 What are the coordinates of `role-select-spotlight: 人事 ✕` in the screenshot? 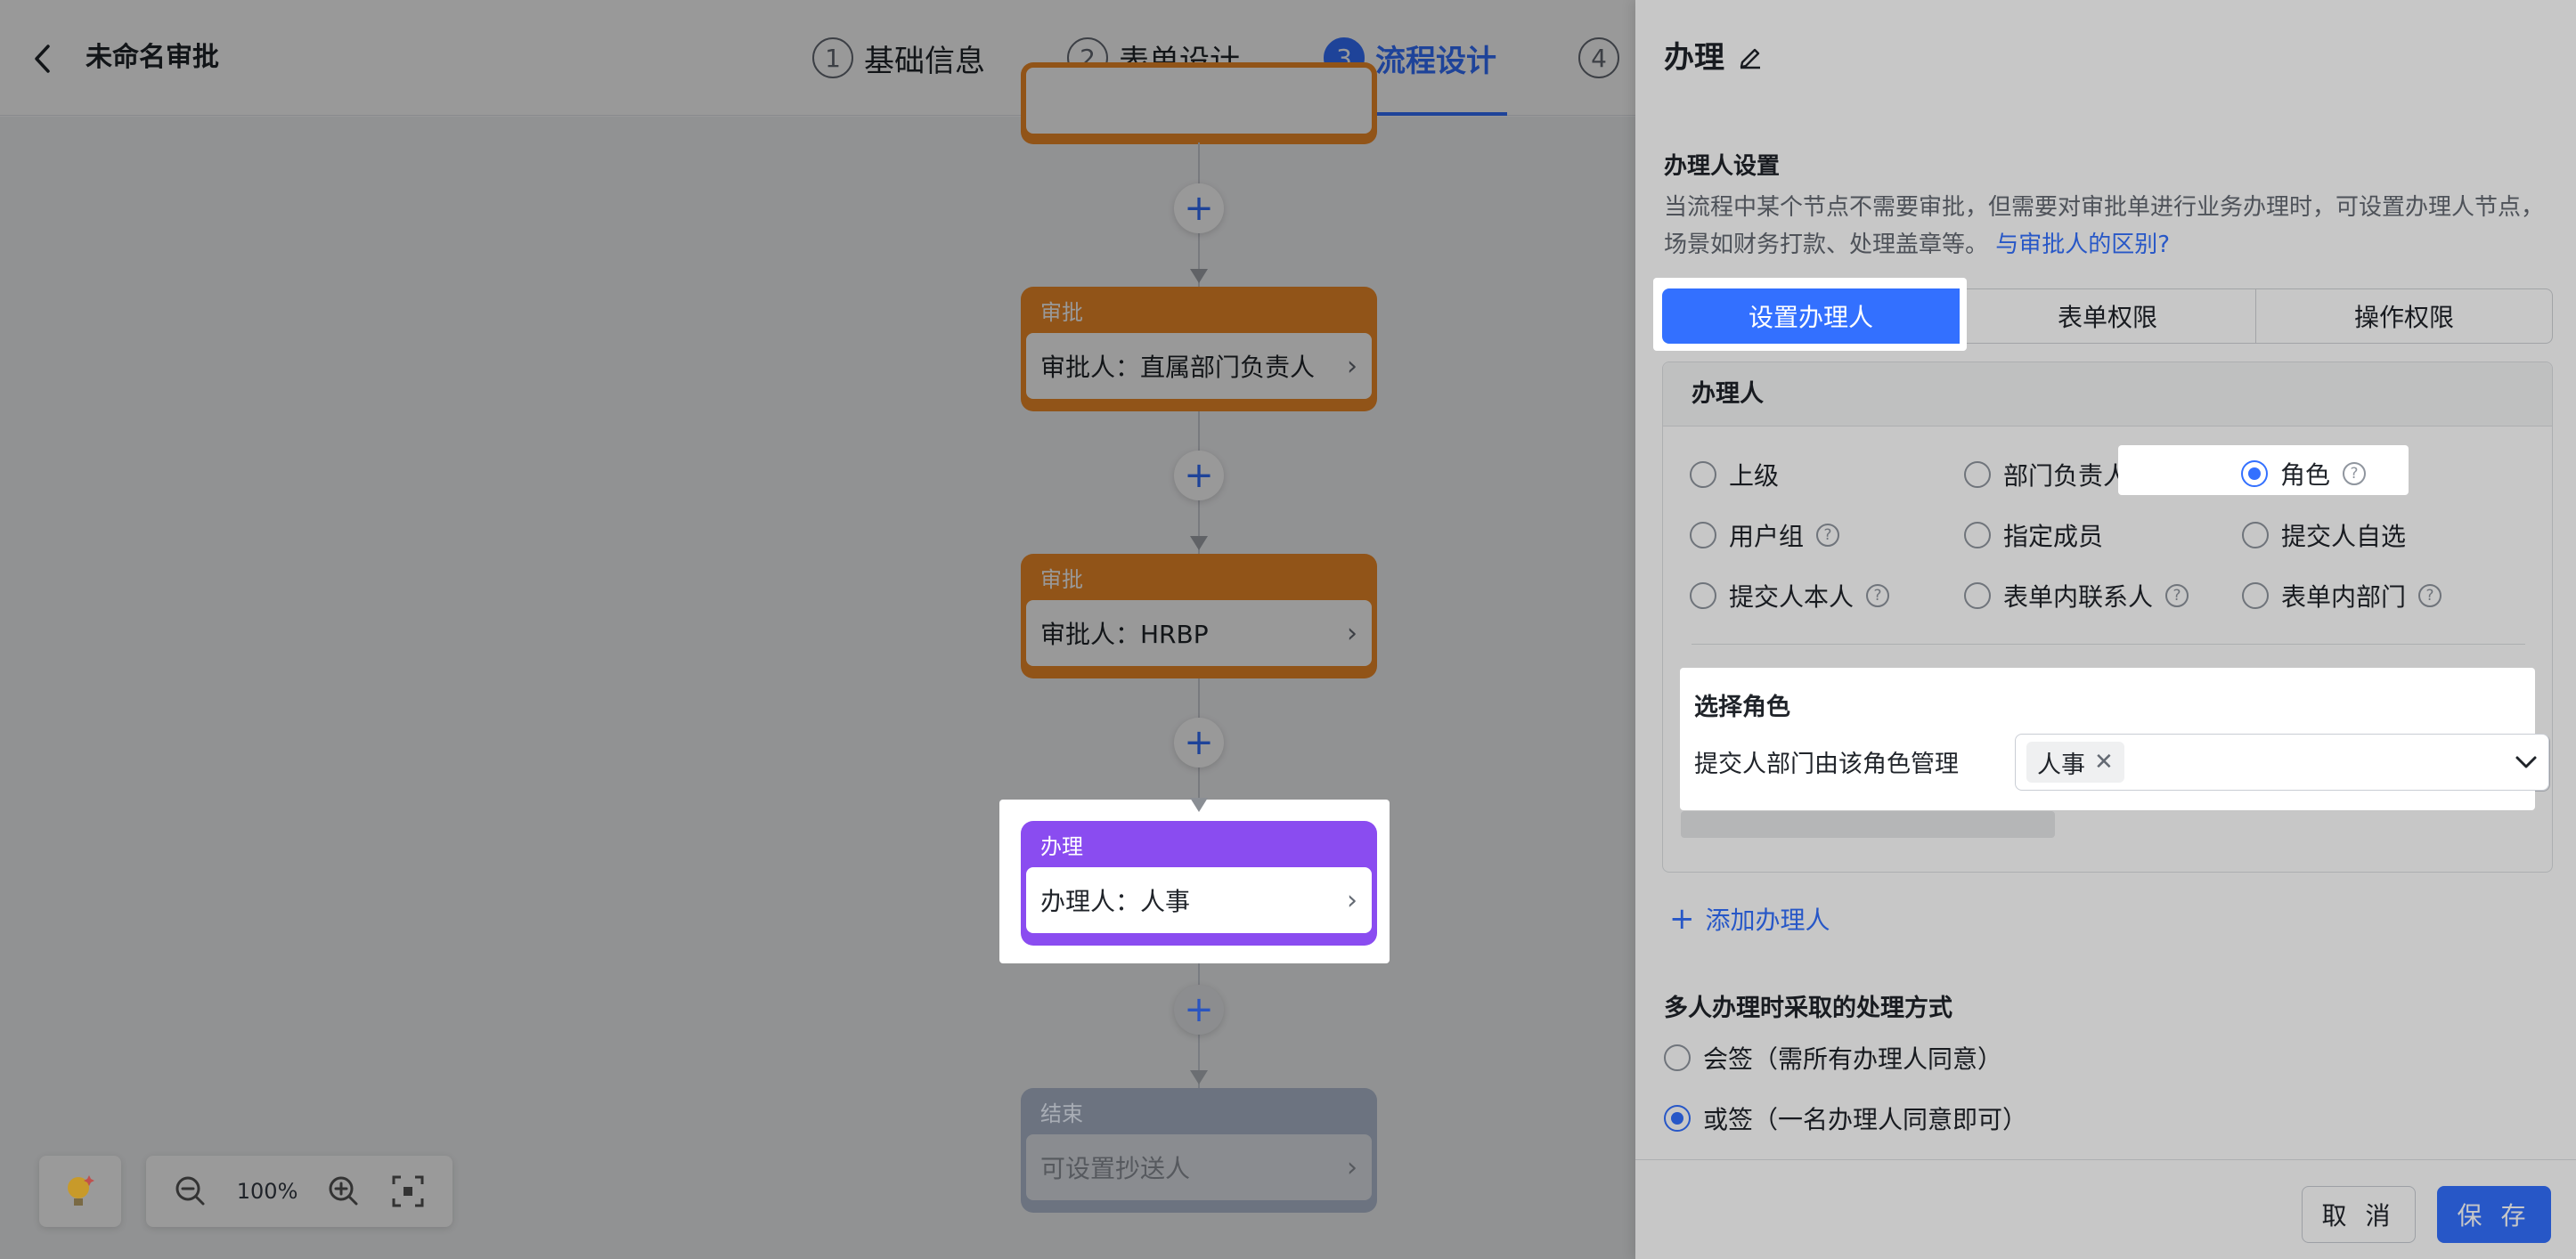 It's located at (2282, 763).